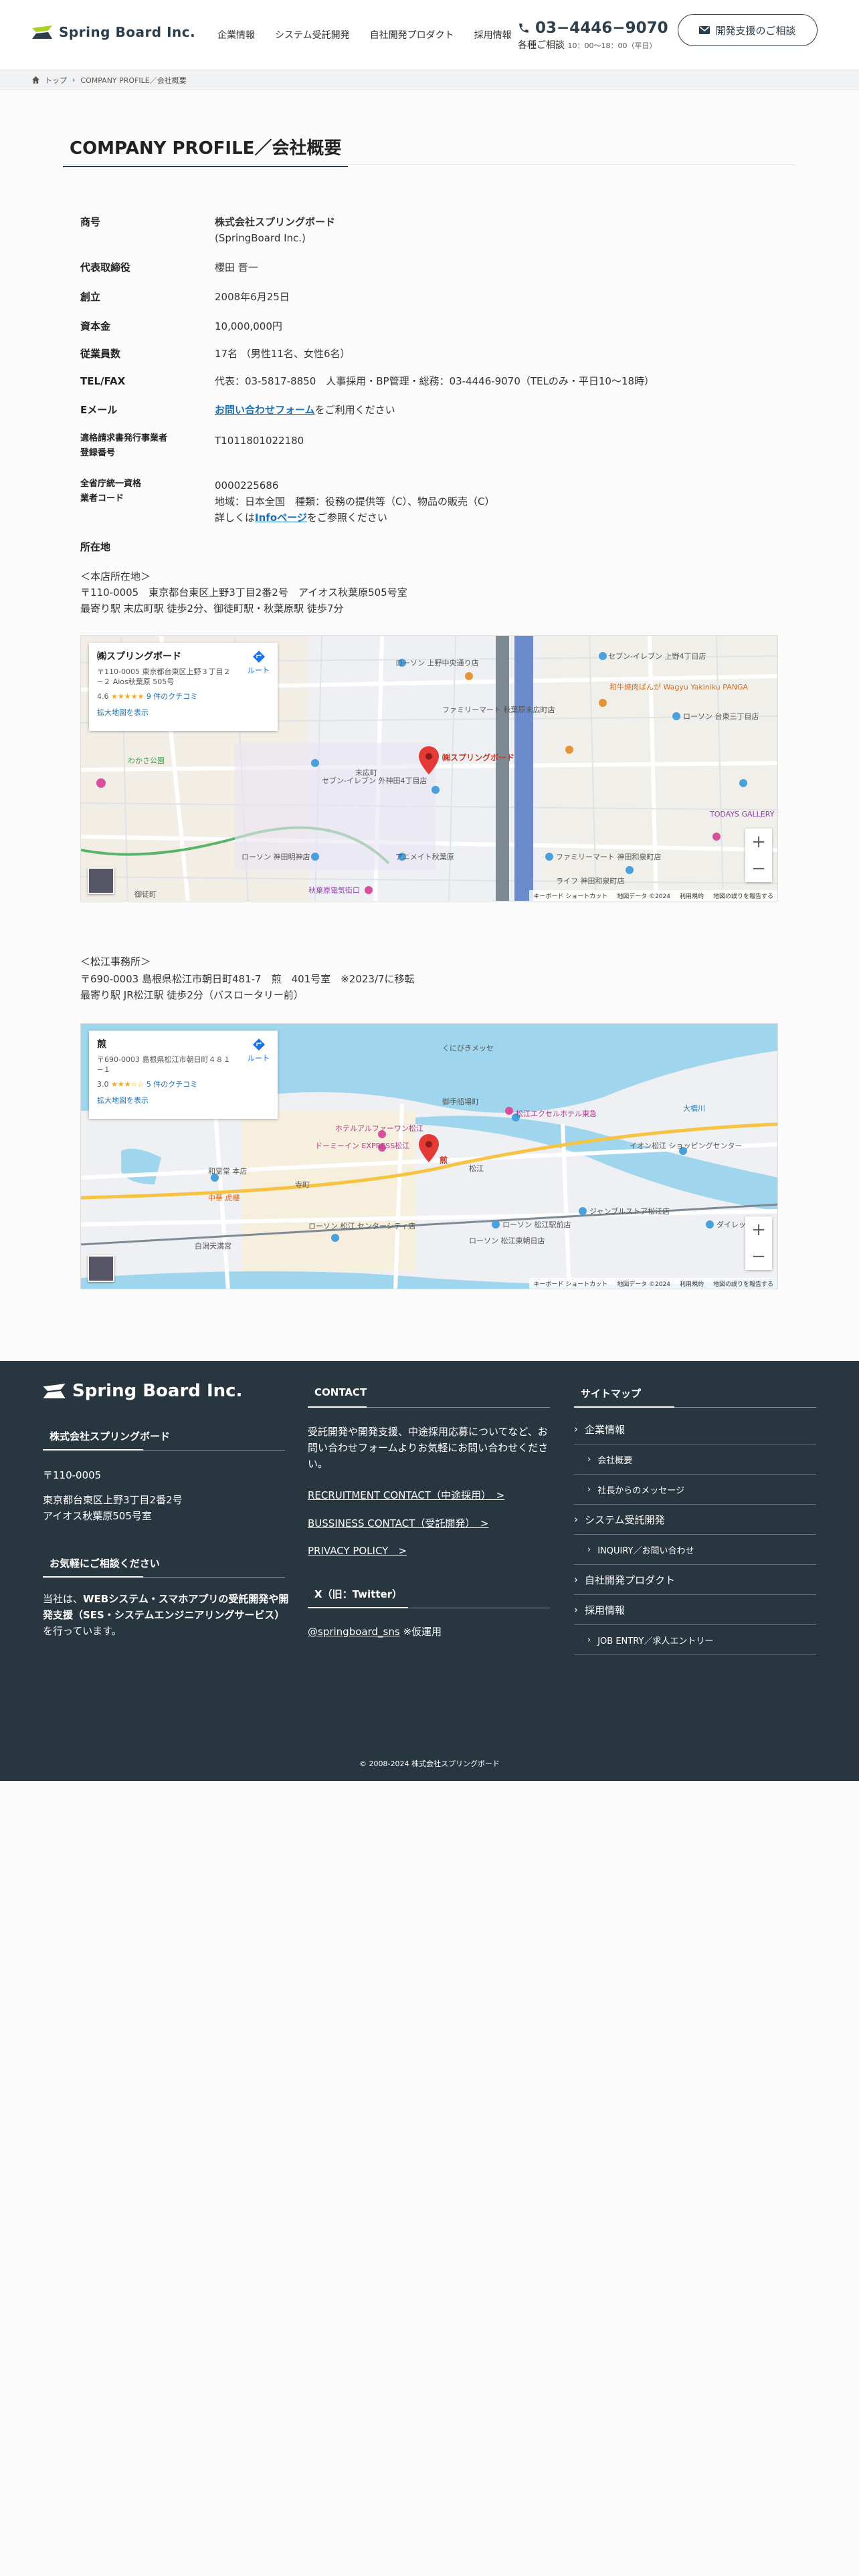 Image resolution: width=859 pixels, height=2576 pixels. I want to click on map2-place-alpha-one: ホテルアルファーワン松江, so click(379, 1128).